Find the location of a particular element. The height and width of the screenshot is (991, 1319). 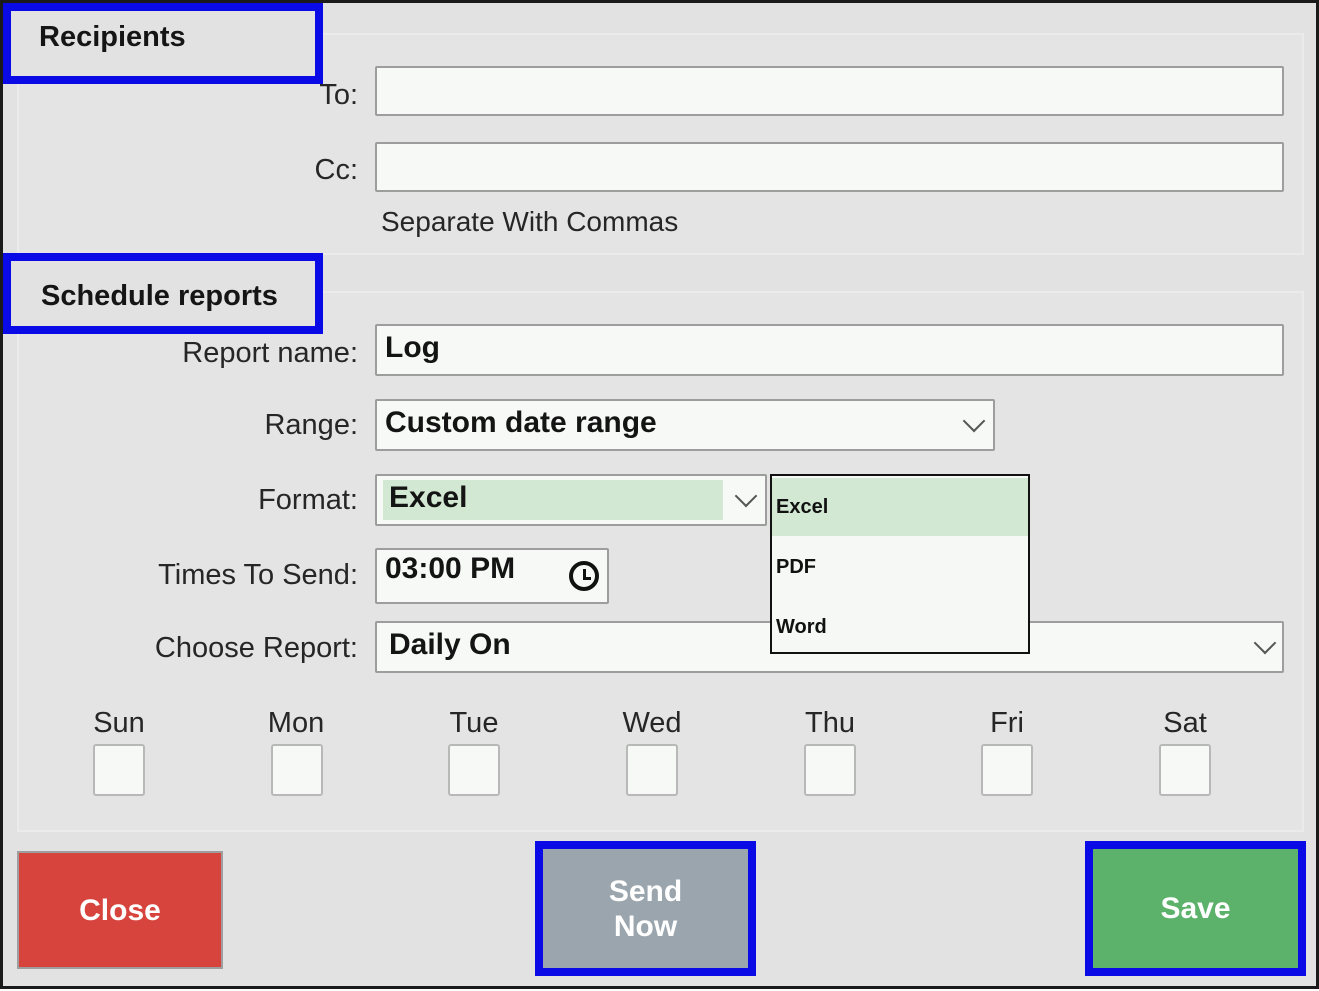

day-checkbox-fri is located at coordinates (1007, 770).